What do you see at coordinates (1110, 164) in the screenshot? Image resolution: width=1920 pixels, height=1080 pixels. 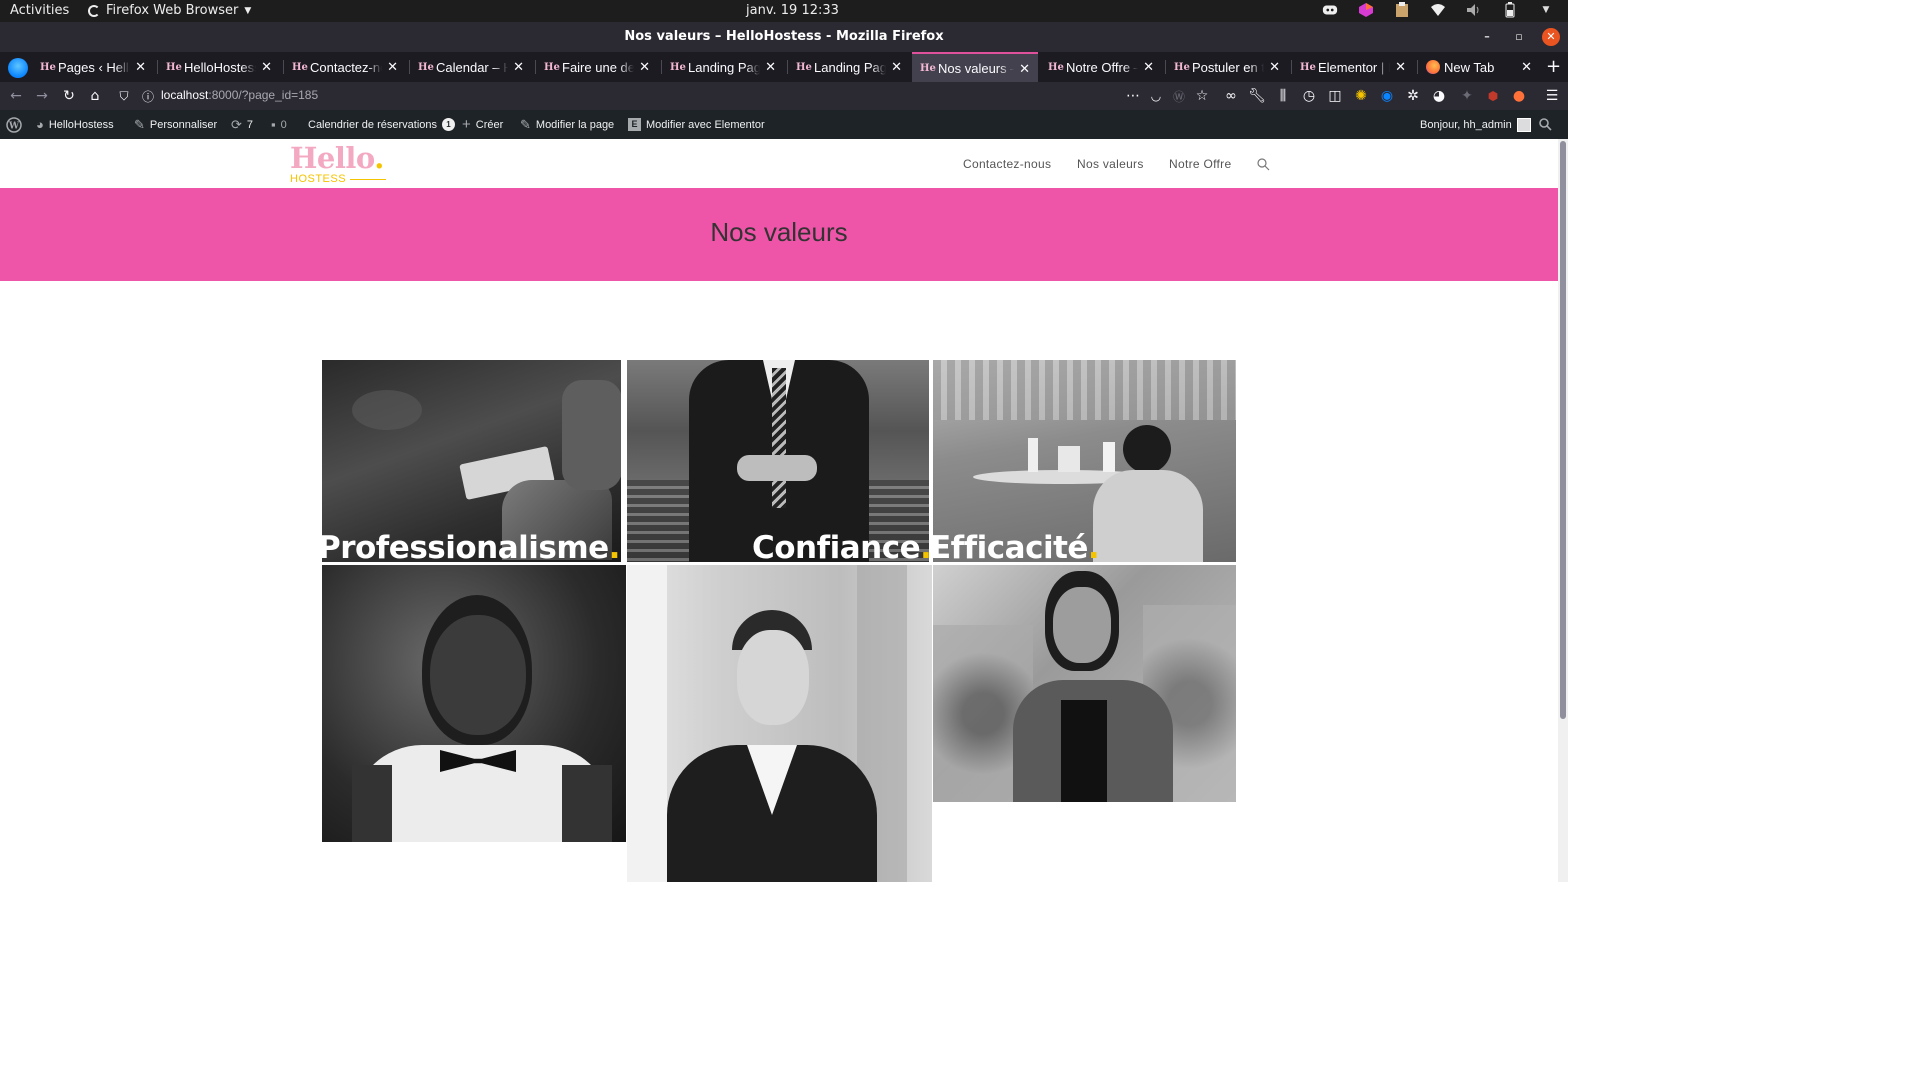 I see `menu-item-nos-valeurs: Nos valeurs` at bounding box center [1110, 164].